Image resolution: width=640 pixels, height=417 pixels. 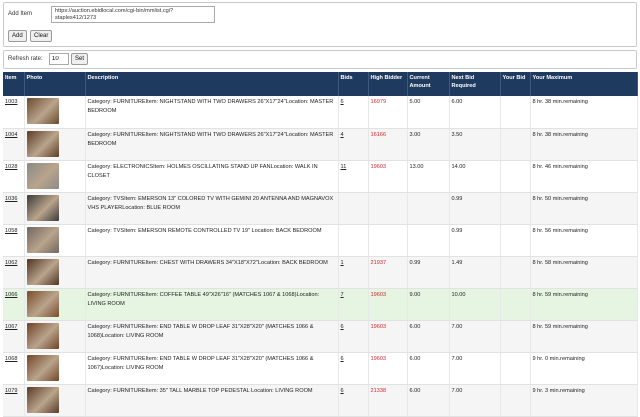 I want to click on refresh-rate-input, so click(x=59, y=59).